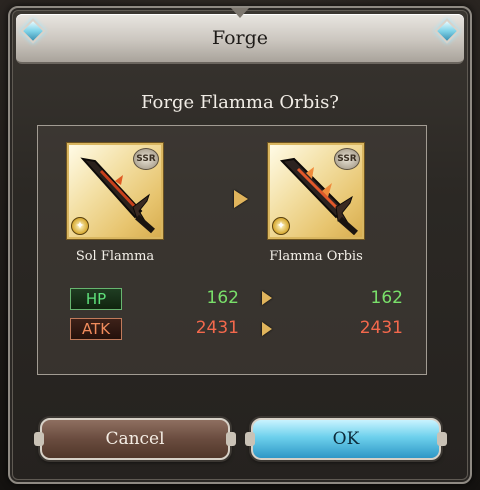 The image size is (480, 490). What do you see at coordinates (267, 329) in the screenshot?
I see `atk-arrow-icon` at bounding box center [267, 329].